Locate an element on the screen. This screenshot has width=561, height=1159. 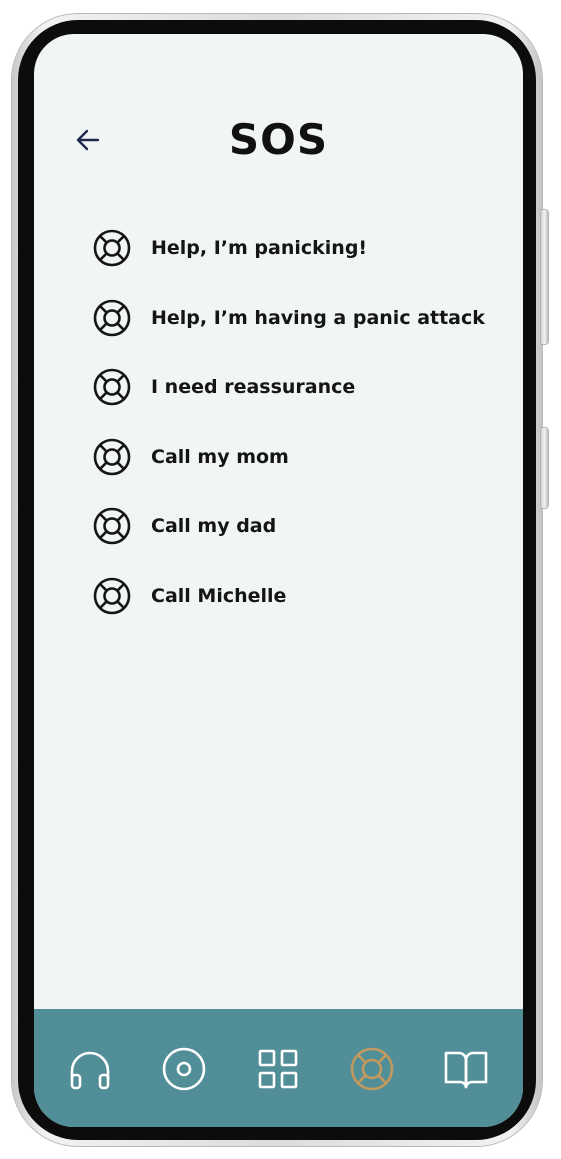
sos-item-call-dad: Call my dad is located at coordinates (302, 526).